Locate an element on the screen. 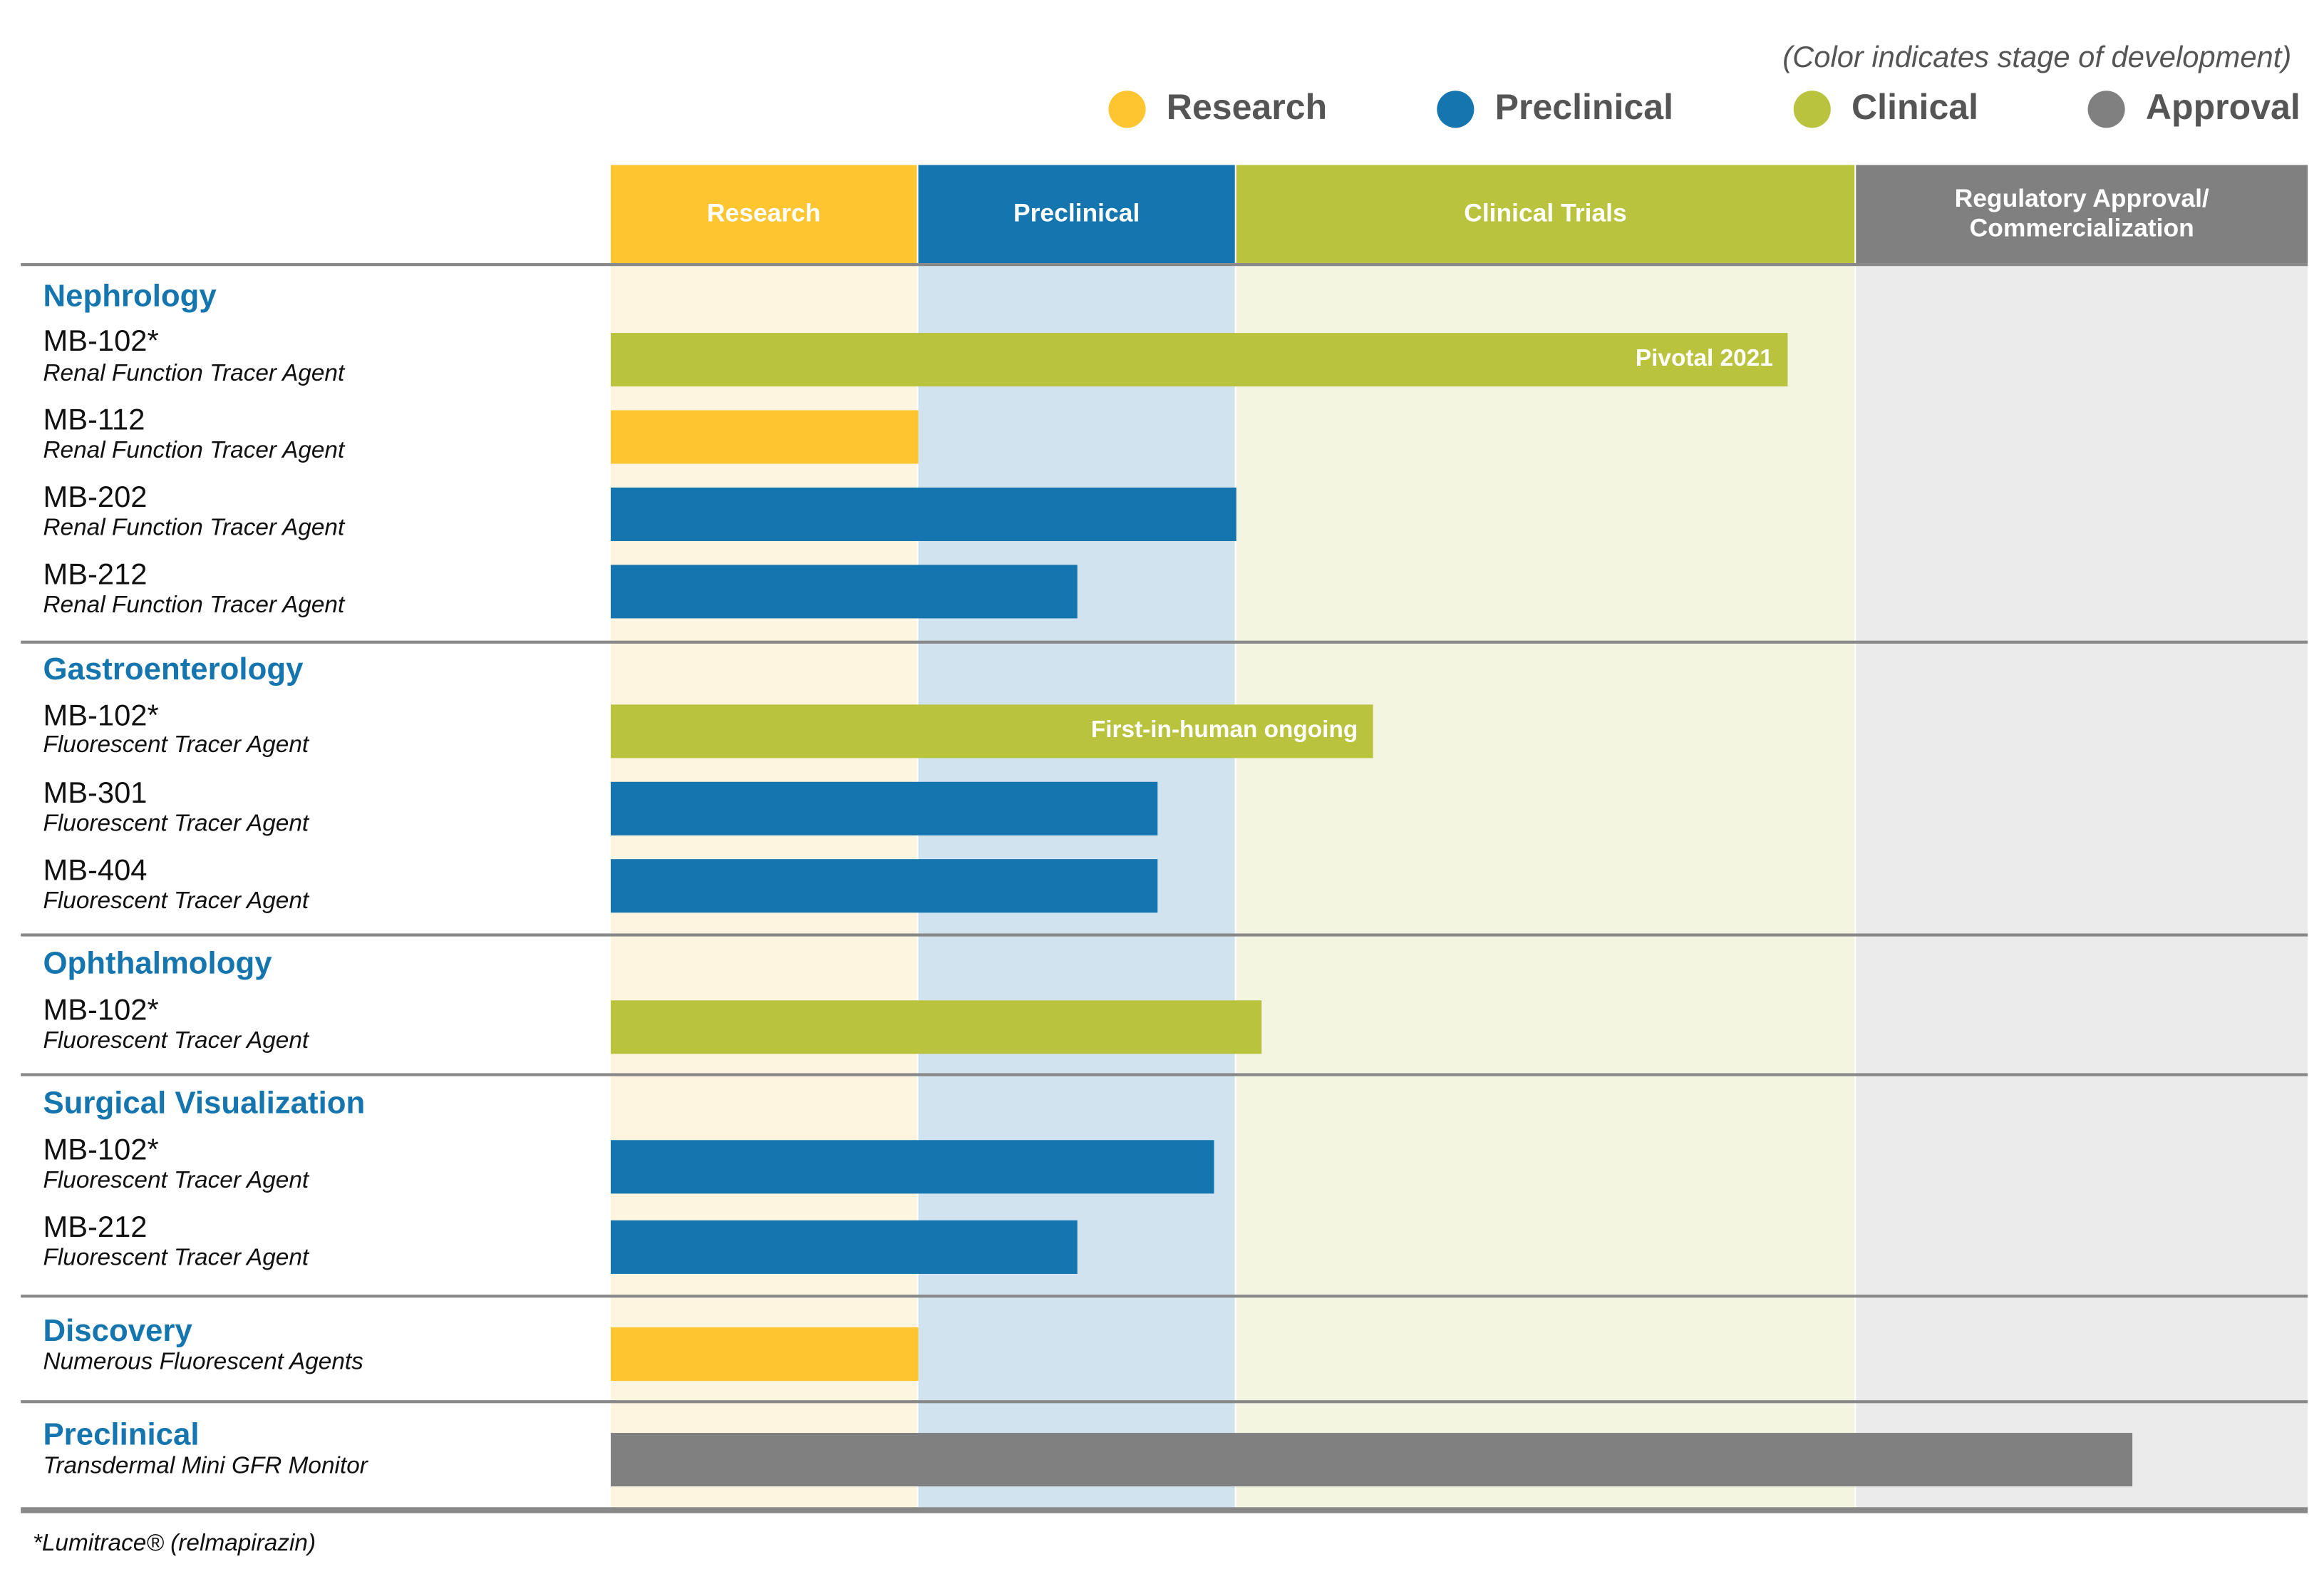  legend-item: Preclinical is located at coordinates (1555, 108).